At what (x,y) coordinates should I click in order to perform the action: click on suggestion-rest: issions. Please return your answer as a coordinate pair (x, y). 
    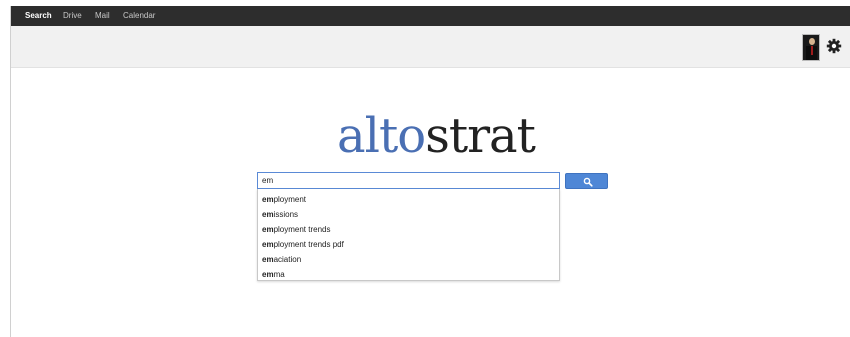
    Looking at the image, I should click on (286, 214).